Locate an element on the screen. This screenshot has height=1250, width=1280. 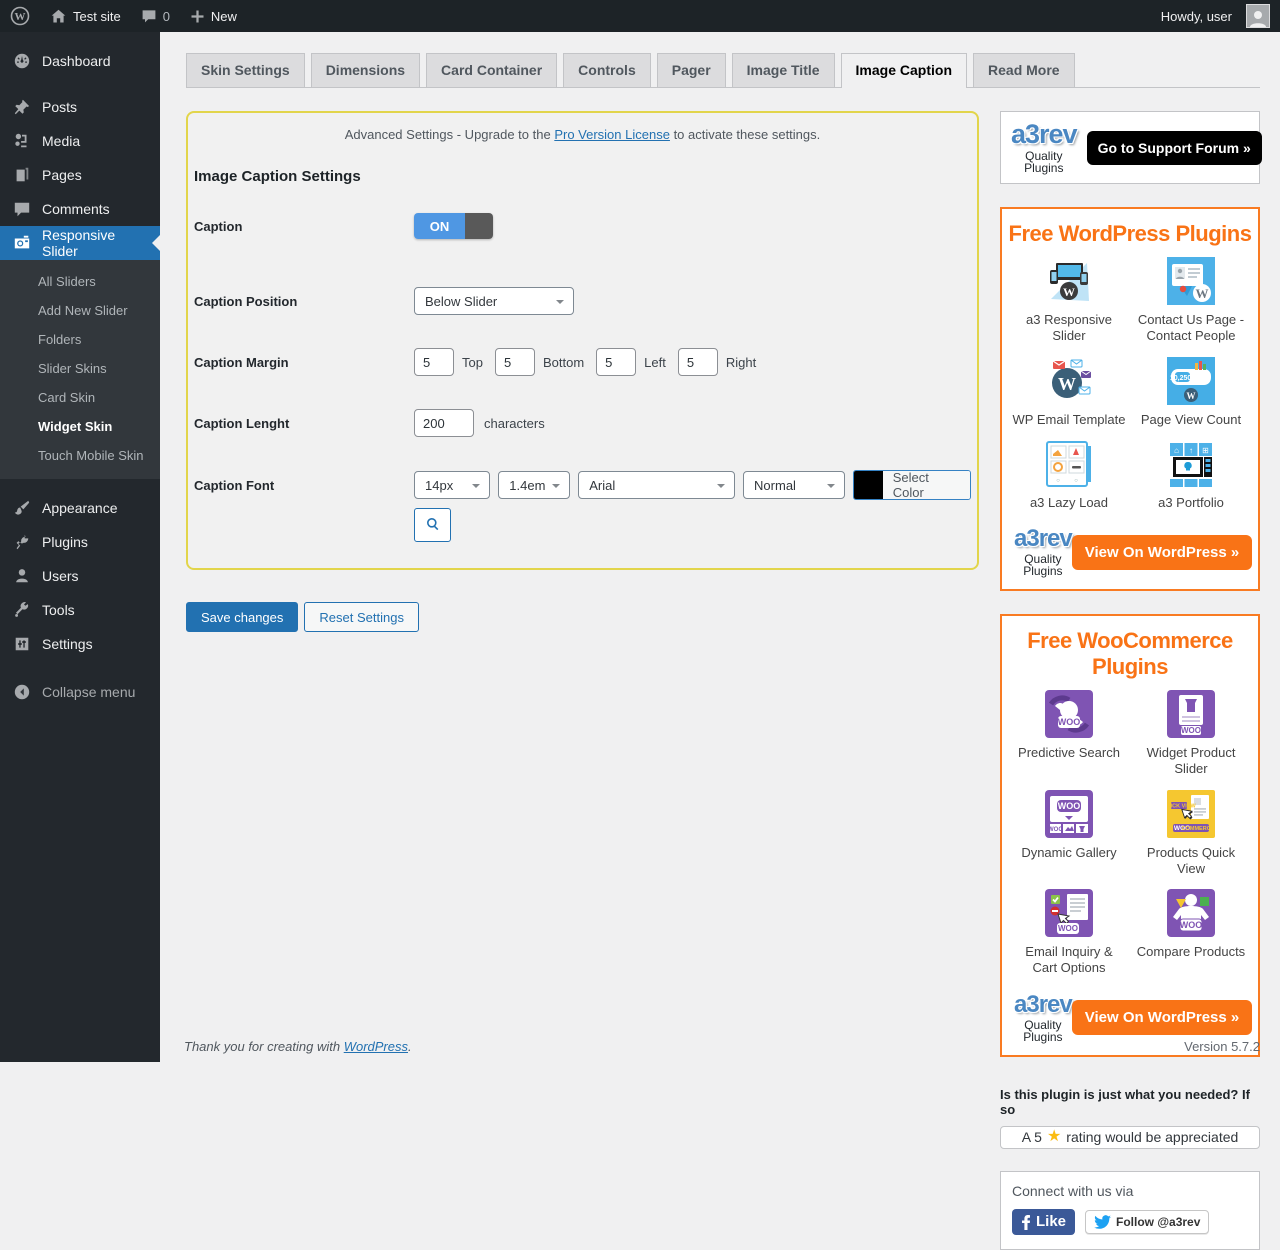
camera-icon is located at coordinates (22, 243).